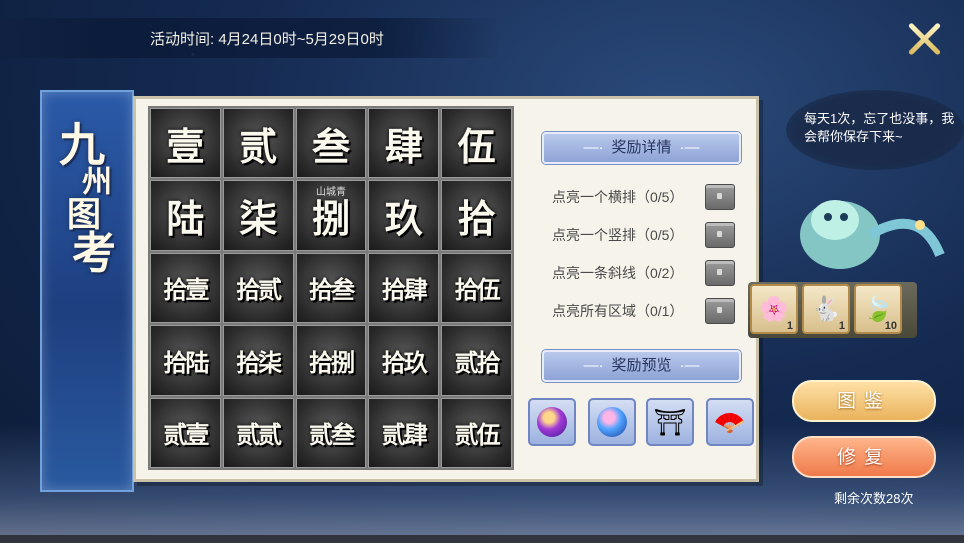  Describe the element at coordinates (87, 291) in the screenshot. I see `title-banner: 九 州 图 考` at that location.